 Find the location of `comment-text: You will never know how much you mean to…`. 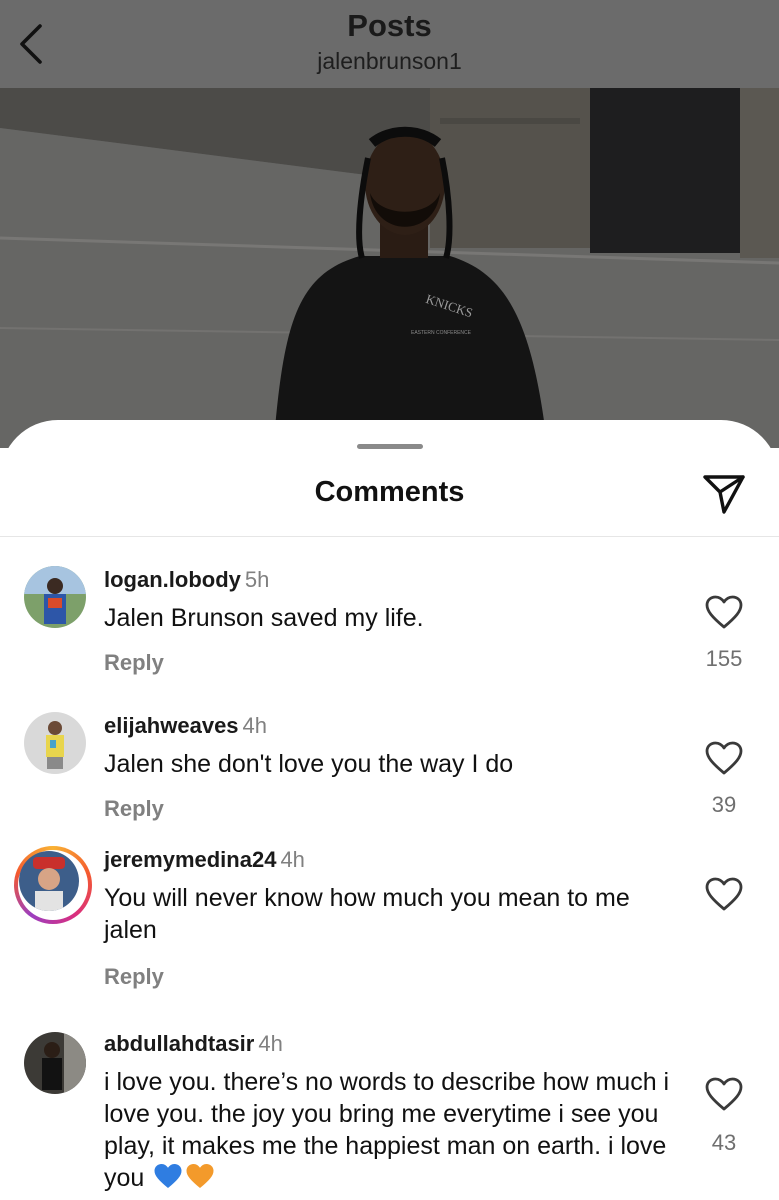

comment-text: You will never know how much you mean to… is located at coordinates (367, 914).